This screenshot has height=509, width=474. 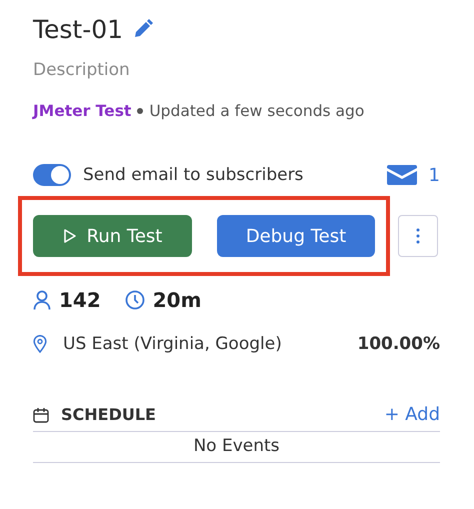 I want to click on test-type: JMeter Test, so click(x=82, y=111).